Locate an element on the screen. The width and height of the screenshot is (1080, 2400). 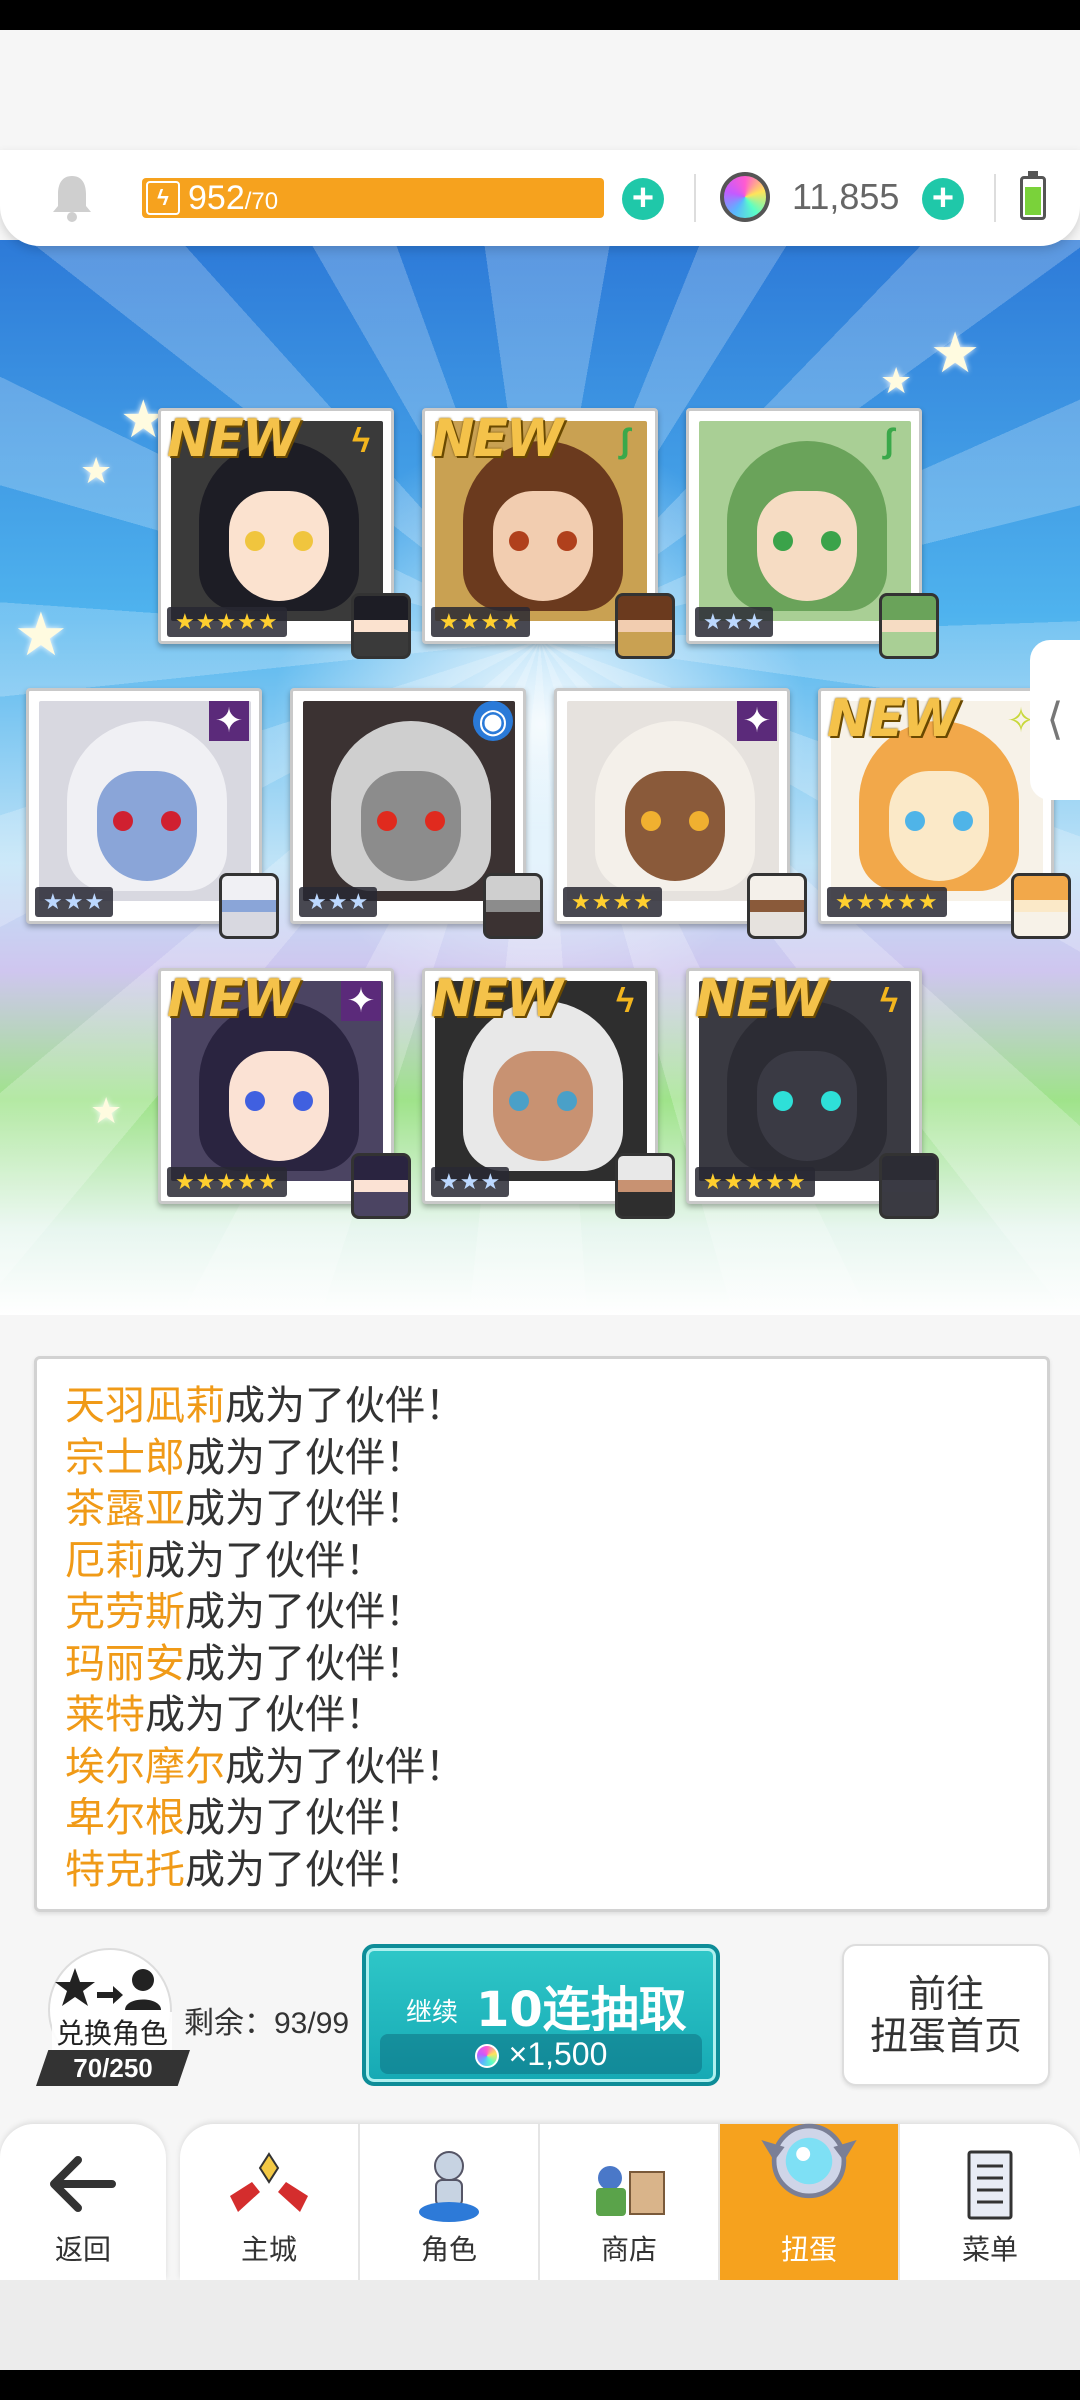
log-entry: 克劳斯成为了伙伴！ is located at coordinates (556, 1613).